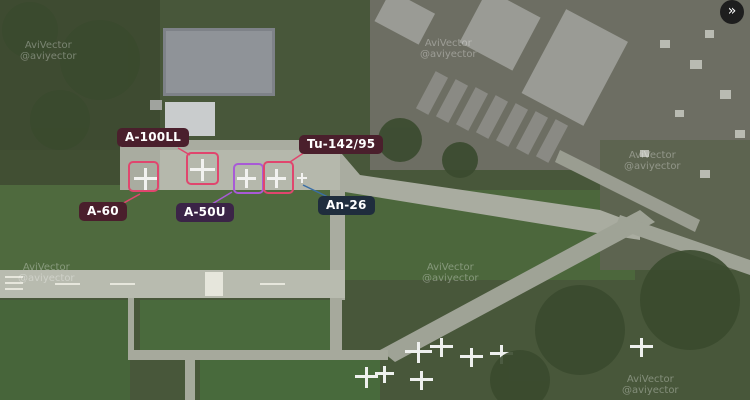 The height and width of the screenshot is (400, 750). I want to click on label-an26: An-26, so click(346, 205).